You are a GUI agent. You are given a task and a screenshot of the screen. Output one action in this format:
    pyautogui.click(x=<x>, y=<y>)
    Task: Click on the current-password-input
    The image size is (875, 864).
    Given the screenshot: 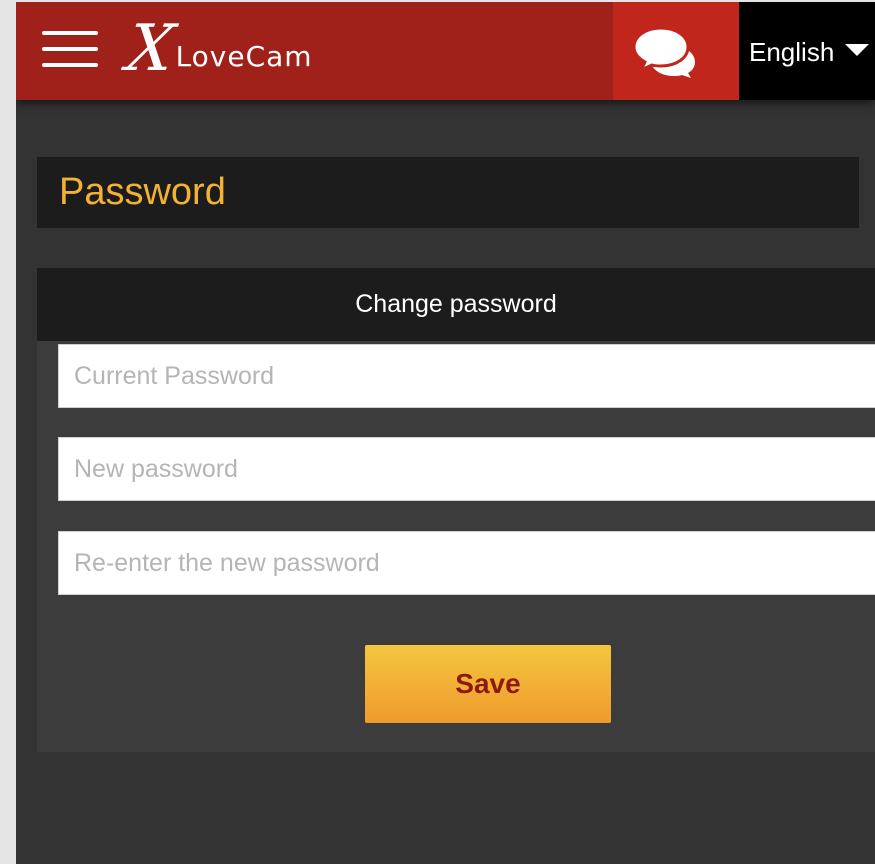 What is the action you would take?
    pyautogui.click(x=466, y=376)
    